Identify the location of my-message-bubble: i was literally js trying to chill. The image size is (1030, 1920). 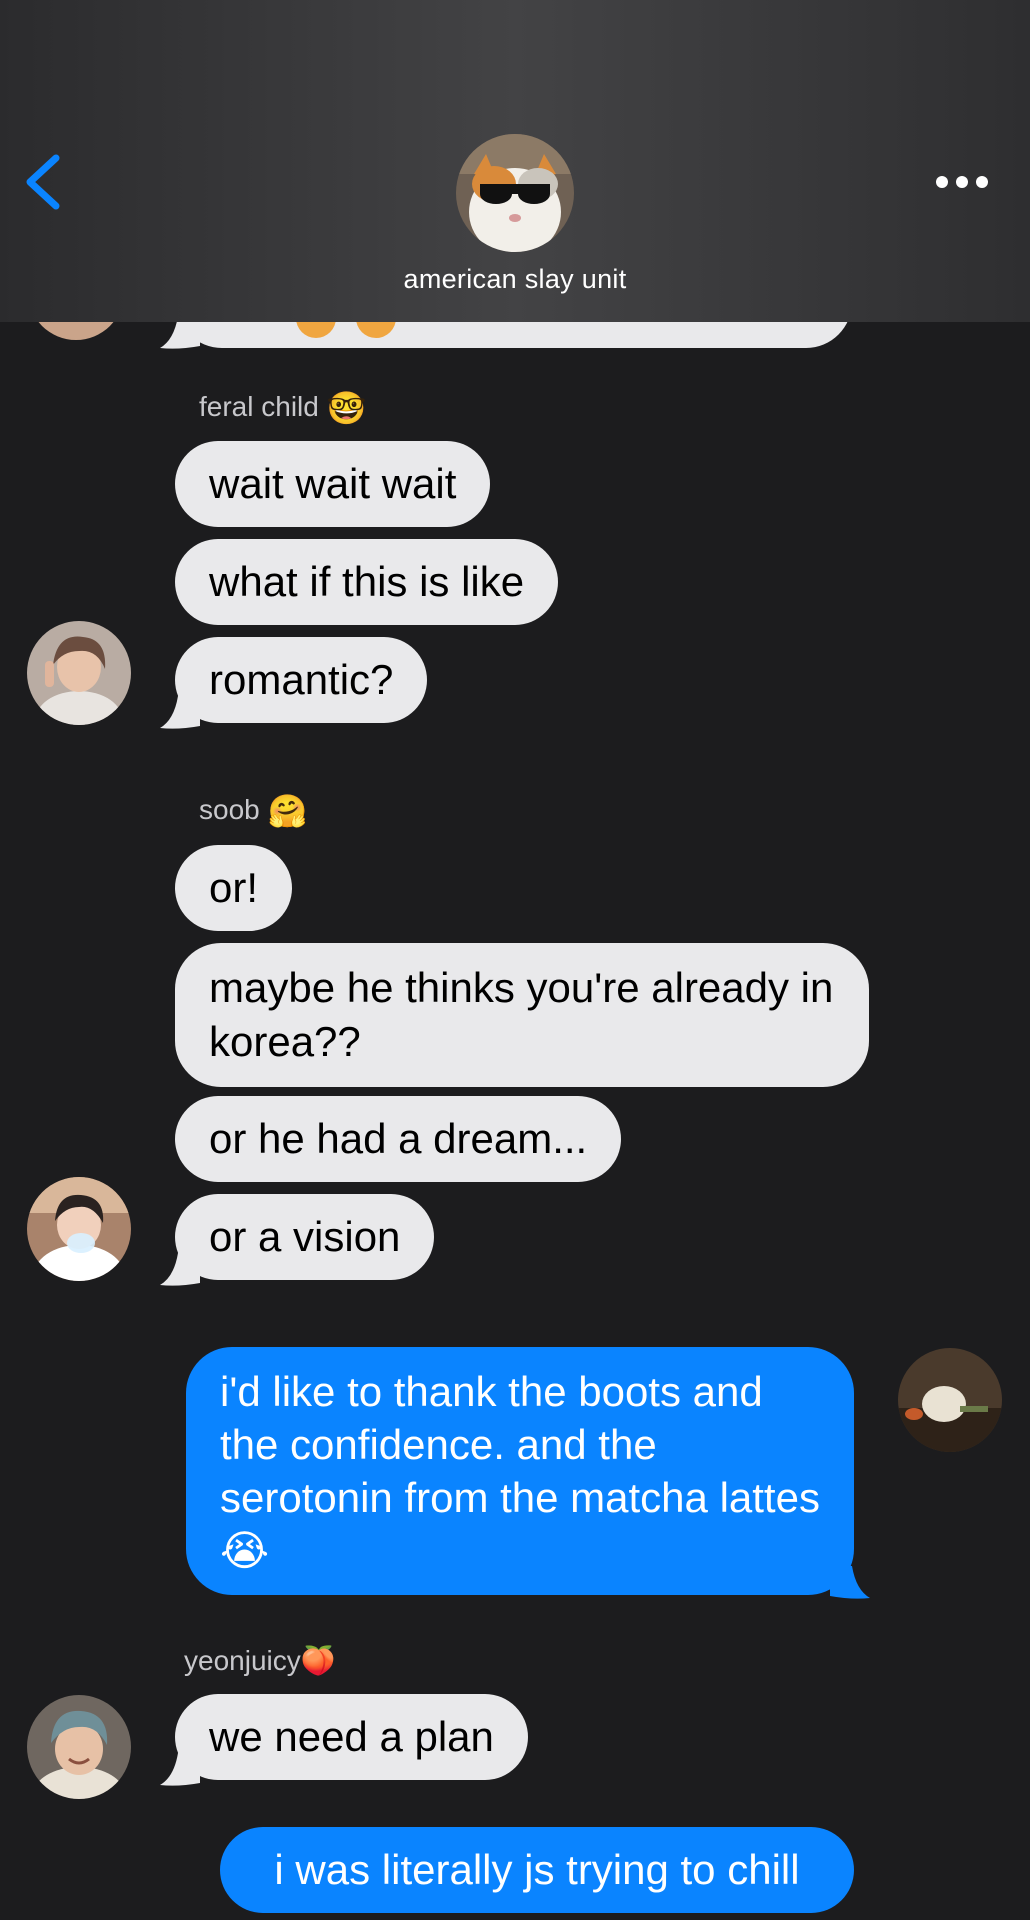
(537, 1870).